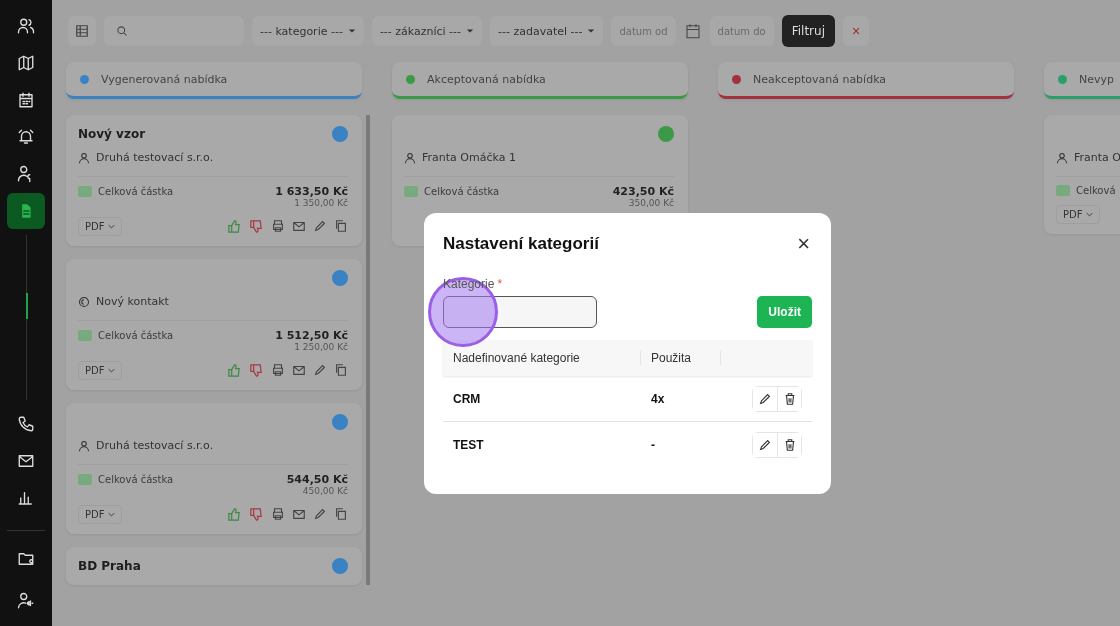  What do you see at coordinates (214, 566) in the screenshot?
I see `offer-card: BD Praha` at bounding box center [214, 566].